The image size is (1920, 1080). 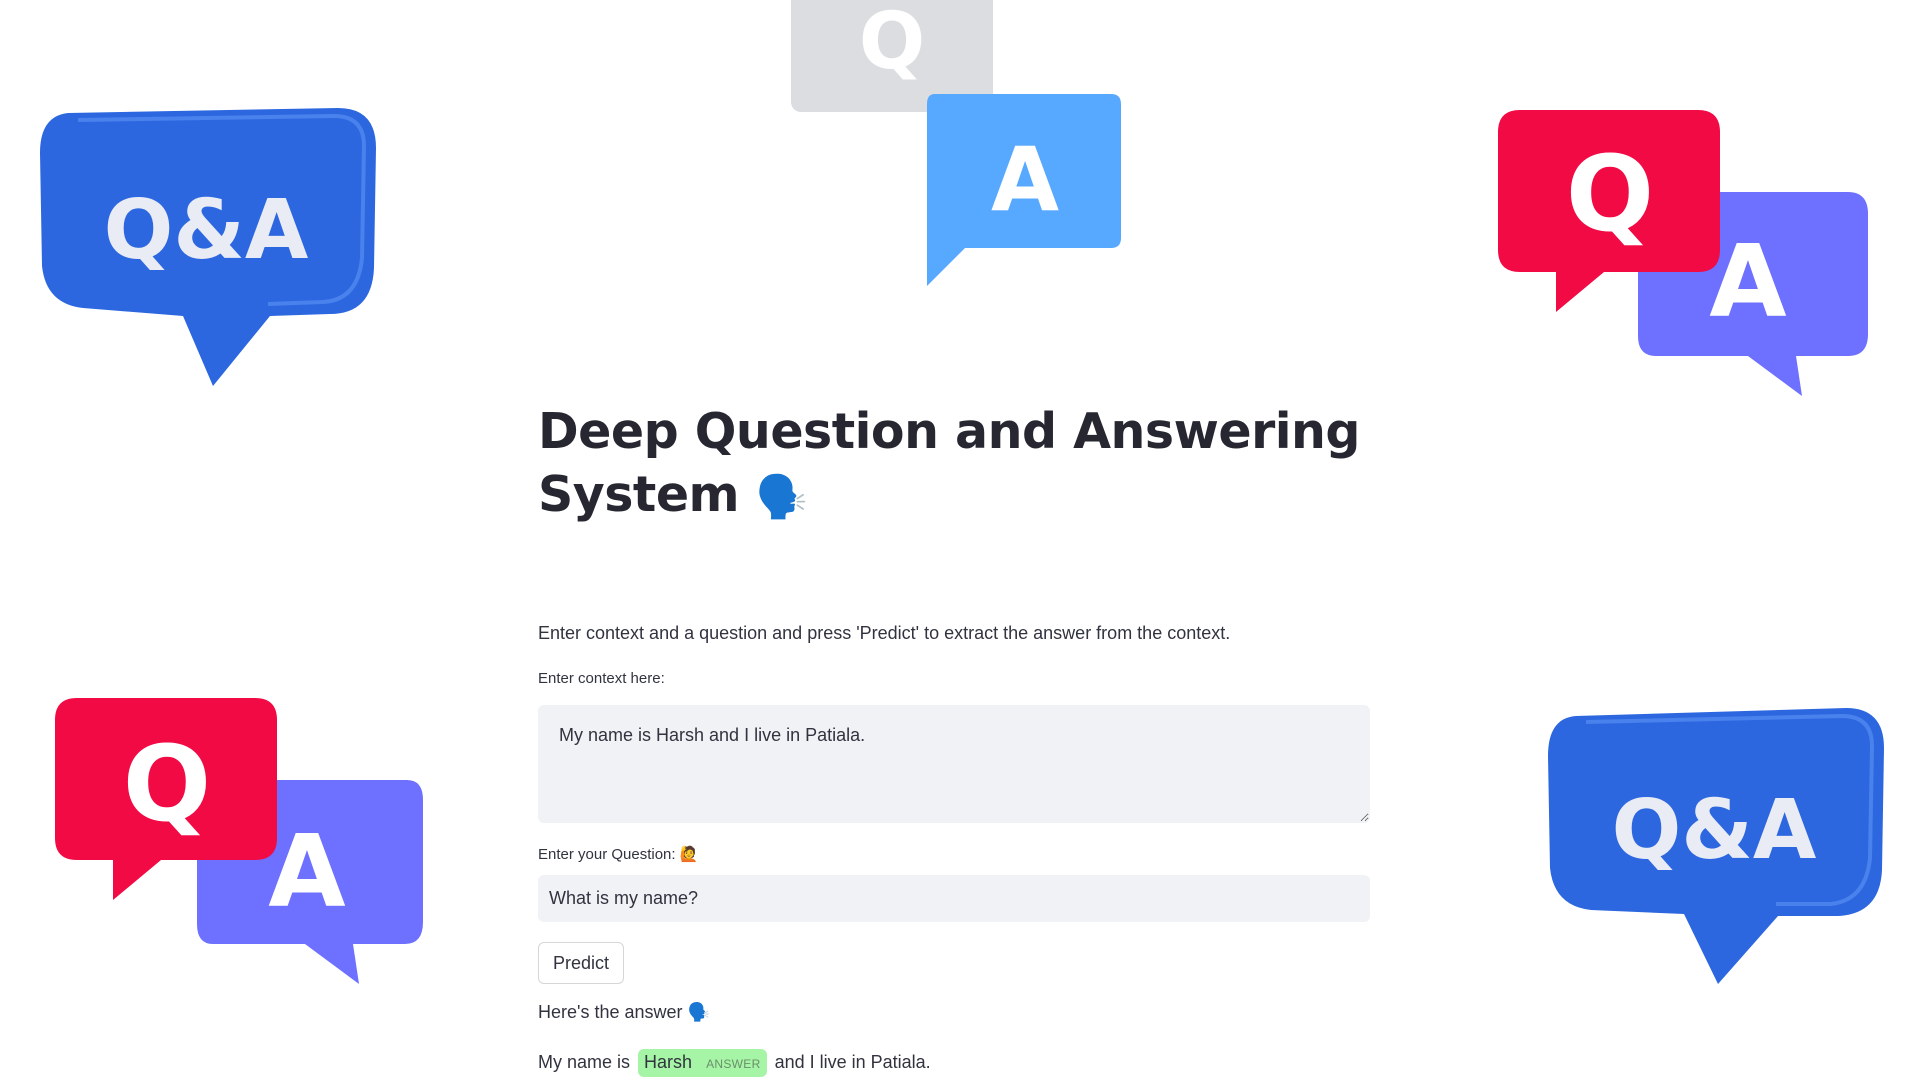 I want to click on a-bubble-top-center: A, so click(x=1023, y=190).